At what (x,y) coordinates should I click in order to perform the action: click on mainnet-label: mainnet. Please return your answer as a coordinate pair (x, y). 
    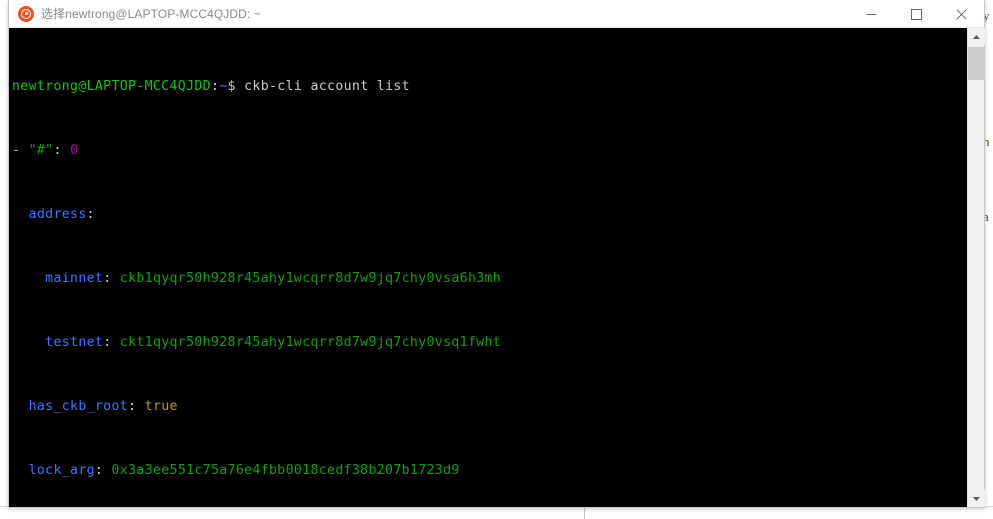
    Looking at the image, I should click on (58, 278).